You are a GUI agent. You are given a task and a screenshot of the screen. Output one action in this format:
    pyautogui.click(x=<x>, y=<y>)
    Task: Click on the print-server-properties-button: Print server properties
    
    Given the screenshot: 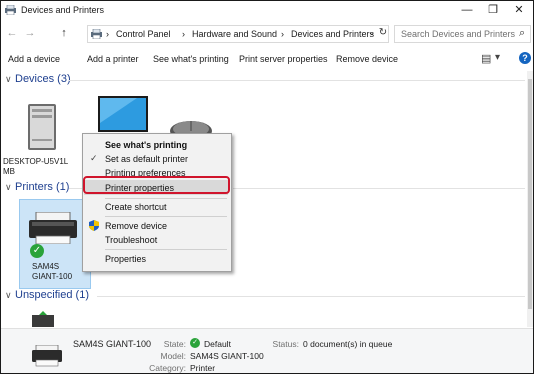 What is the action you would take?
    pyautogui.click(x=283, y=59)
    